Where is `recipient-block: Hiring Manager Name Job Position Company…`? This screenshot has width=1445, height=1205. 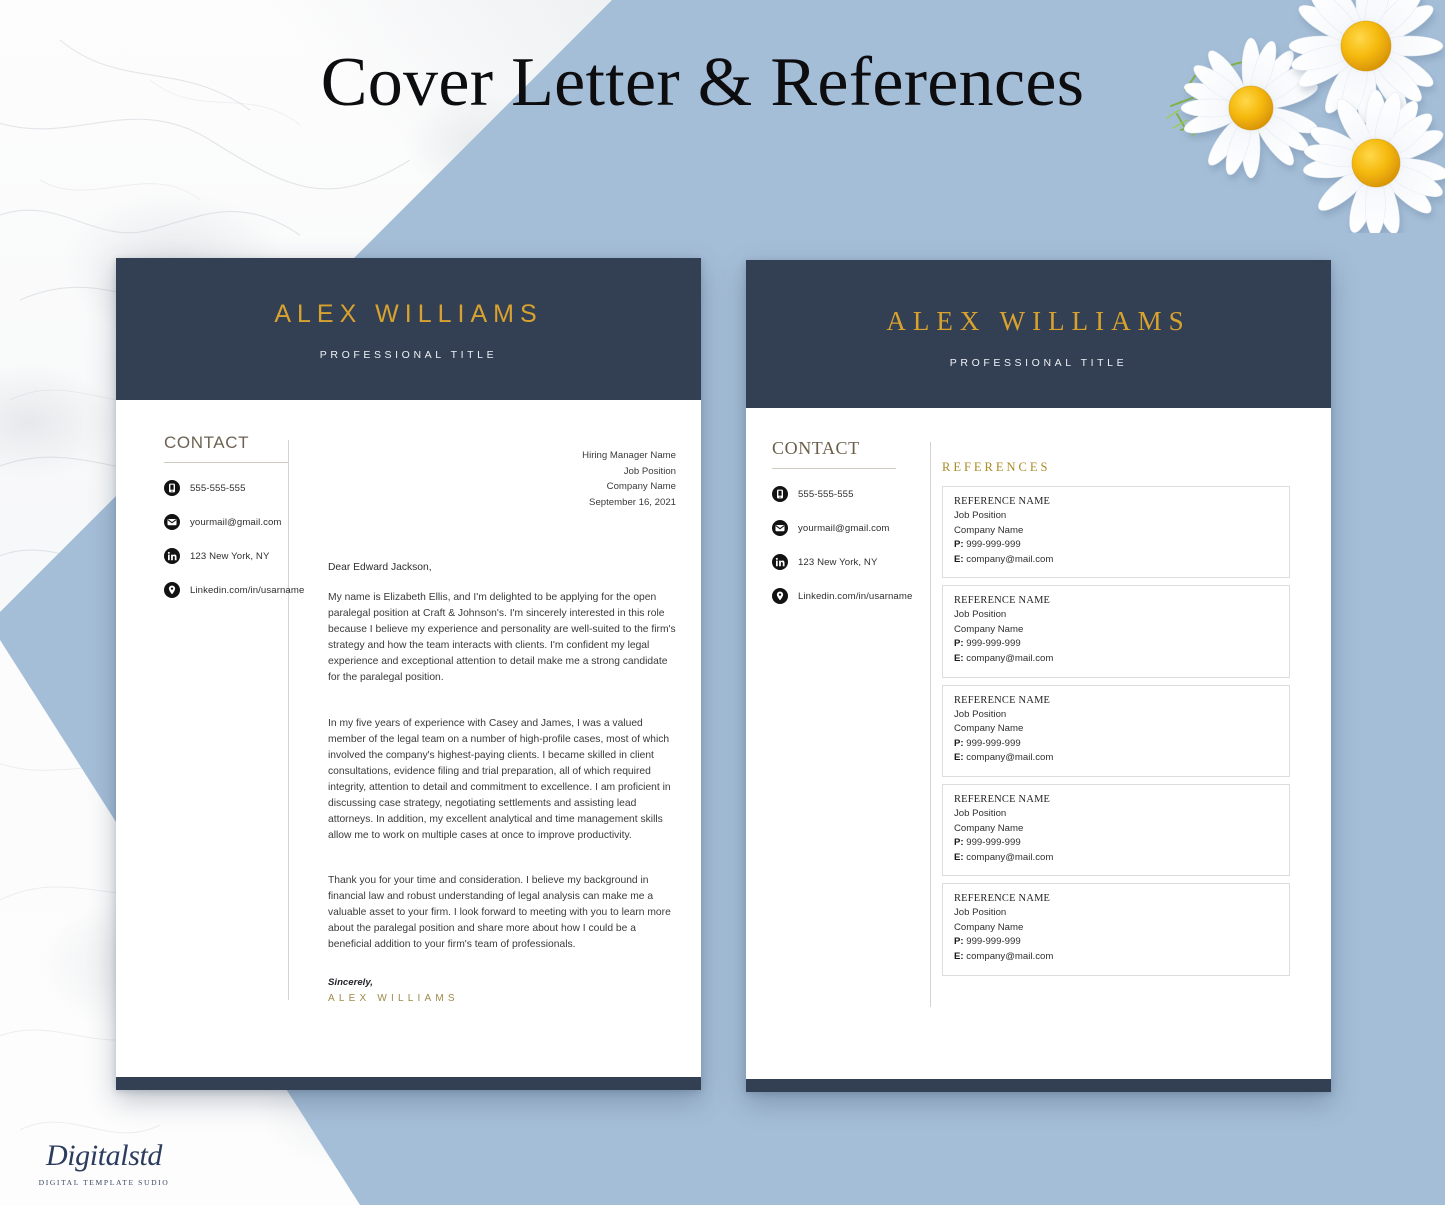
recipient-block: Hiring Manager Name Job Position Company… is located at coordinates (502, 479).